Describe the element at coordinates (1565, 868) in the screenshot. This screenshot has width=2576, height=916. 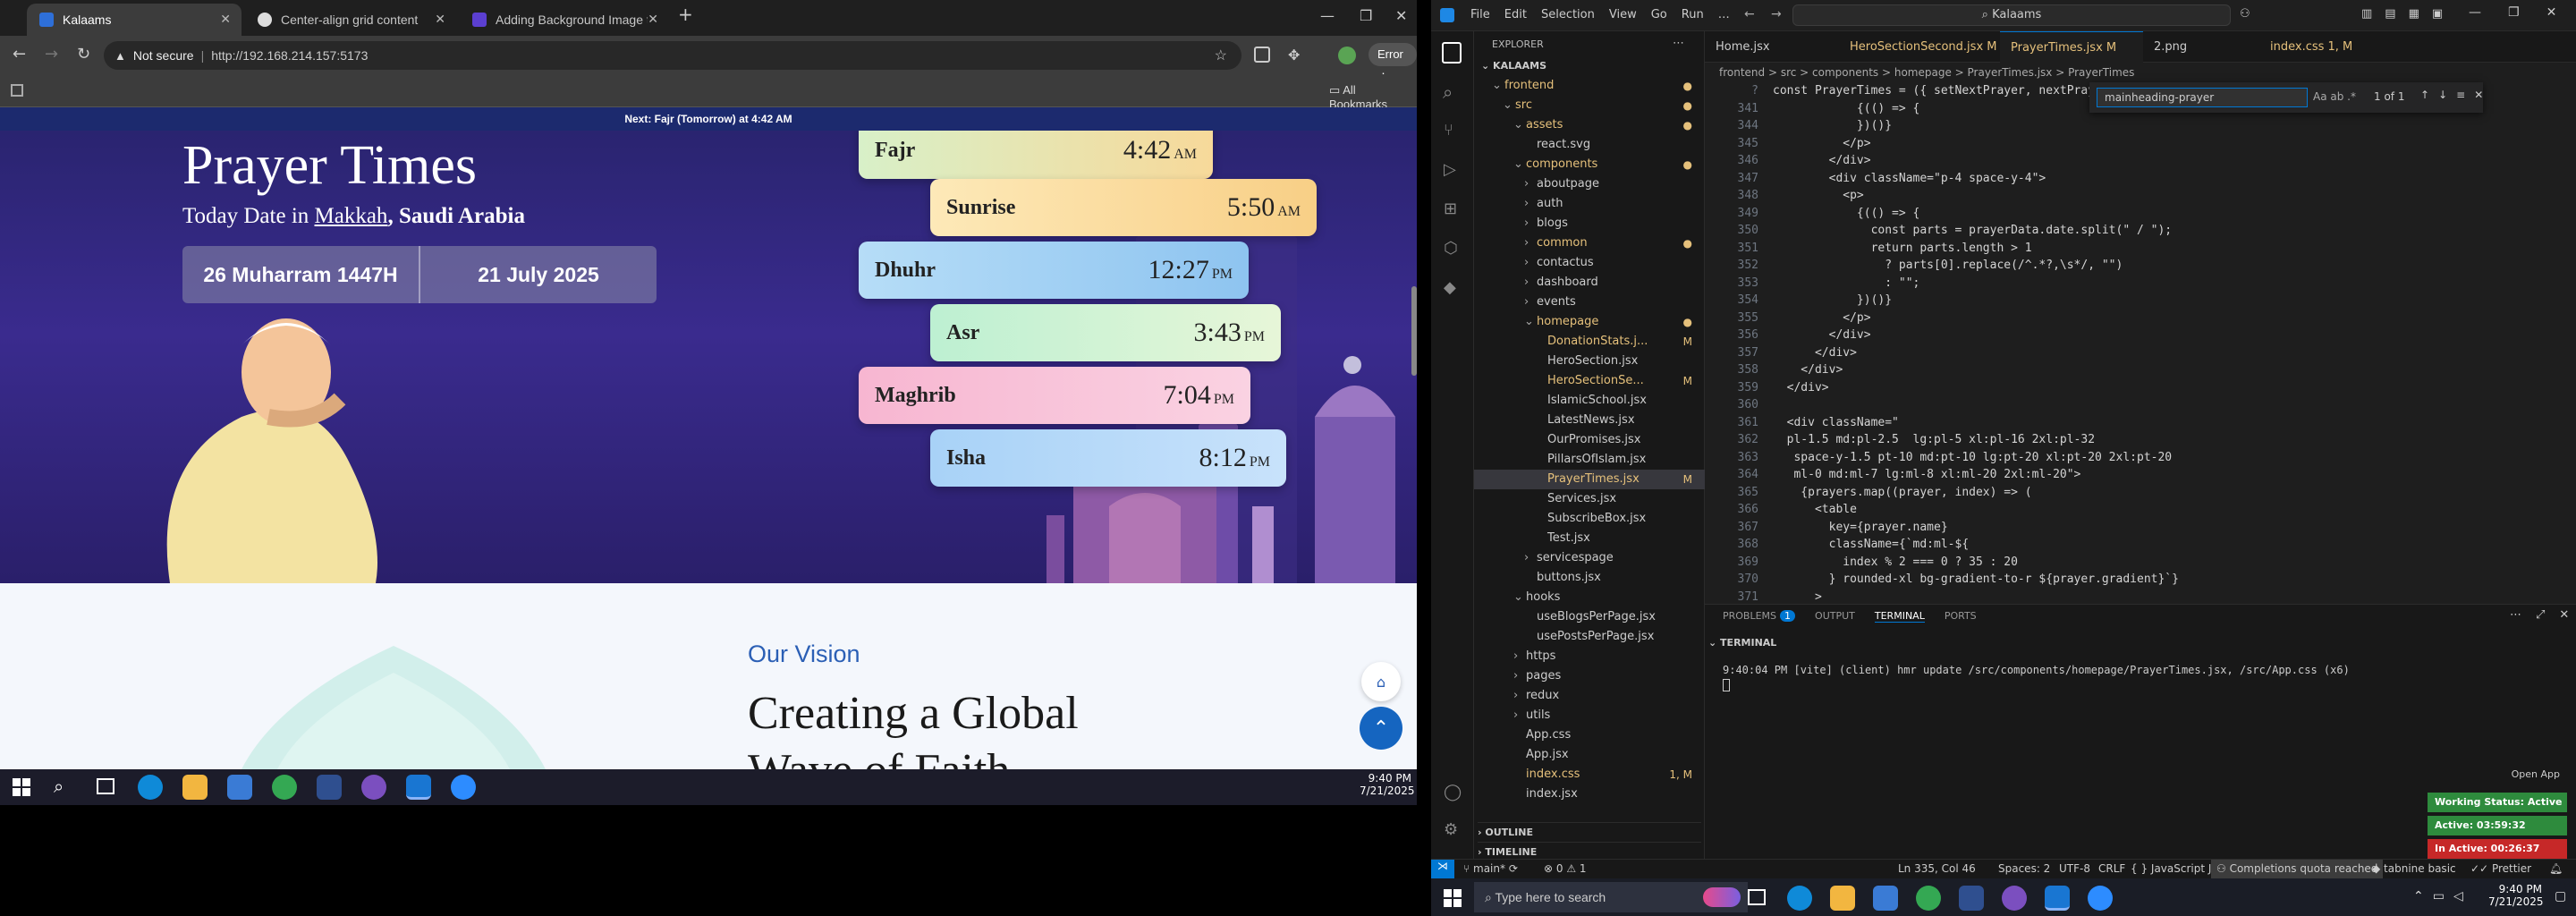
I see `problems-indicator: ⊗ 0 ⚠ 1` at that location.